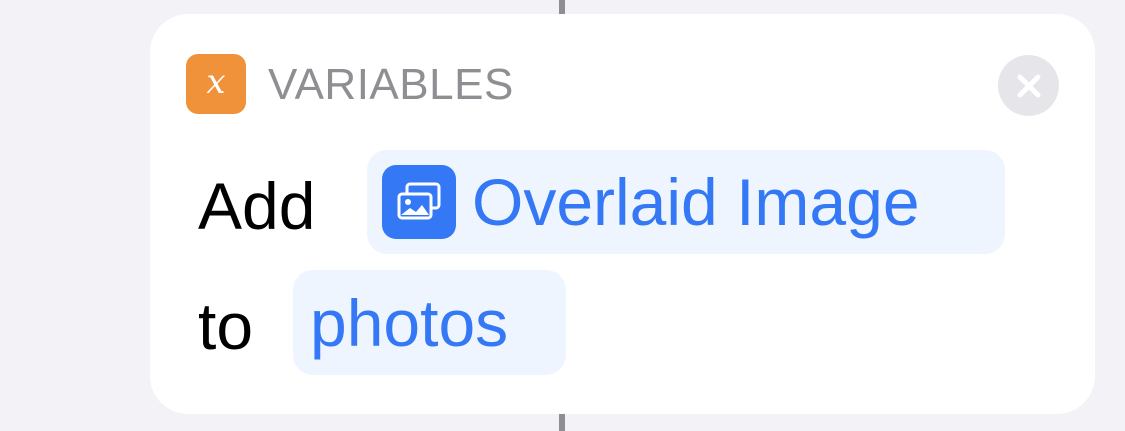 The width and height of the screenshot is (1125, 431). I want to click on flow-connector-bottom, so click(562, 422).